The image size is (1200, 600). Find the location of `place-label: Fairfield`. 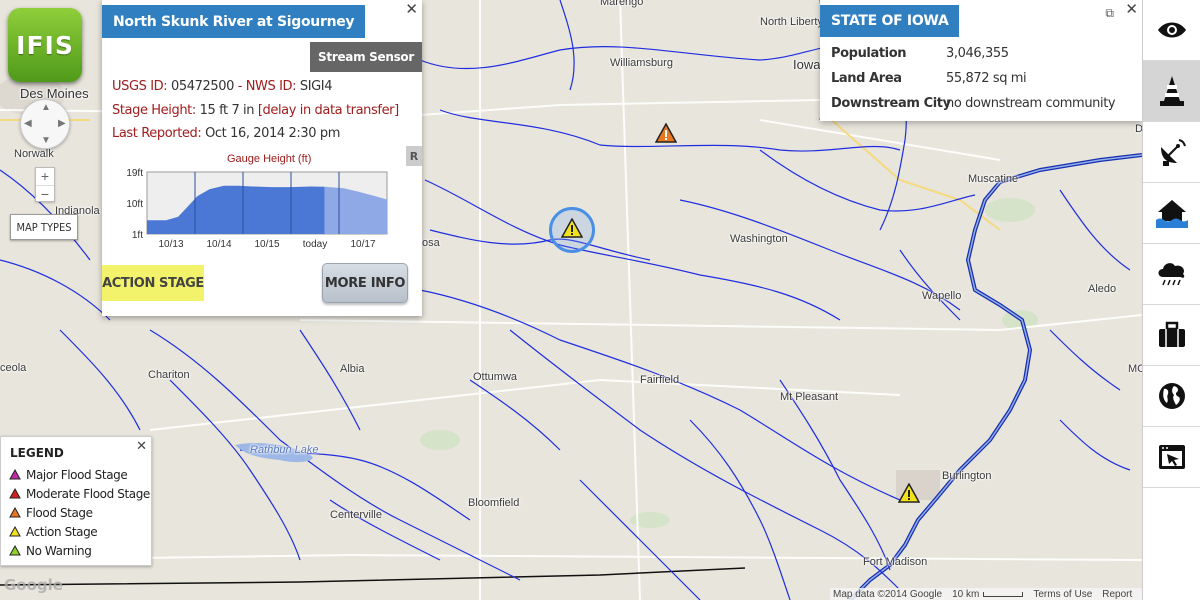

place-label: Fairfield is located at coordinates (660, 380).